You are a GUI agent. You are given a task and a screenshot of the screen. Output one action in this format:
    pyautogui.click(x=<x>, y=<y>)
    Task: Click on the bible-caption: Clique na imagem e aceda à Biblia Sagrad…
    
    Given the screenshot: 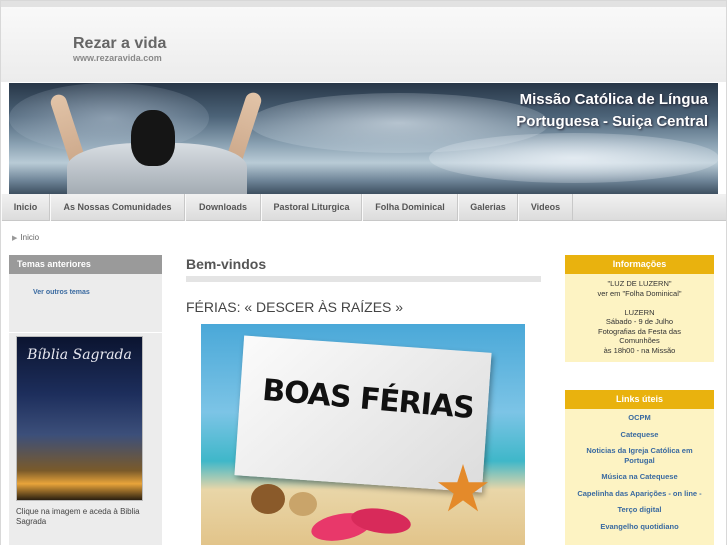 What is the action you would take?
    pyautogui.click(x=78, y=516)
    